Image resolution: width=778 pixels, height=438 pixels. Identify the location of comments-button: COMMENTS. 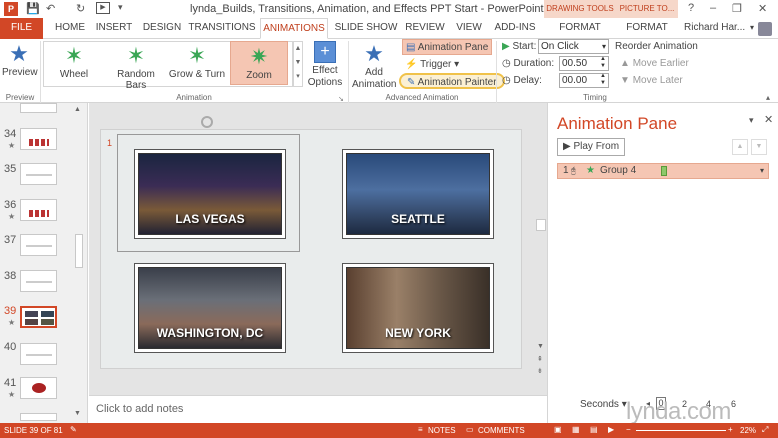
(501, 430).